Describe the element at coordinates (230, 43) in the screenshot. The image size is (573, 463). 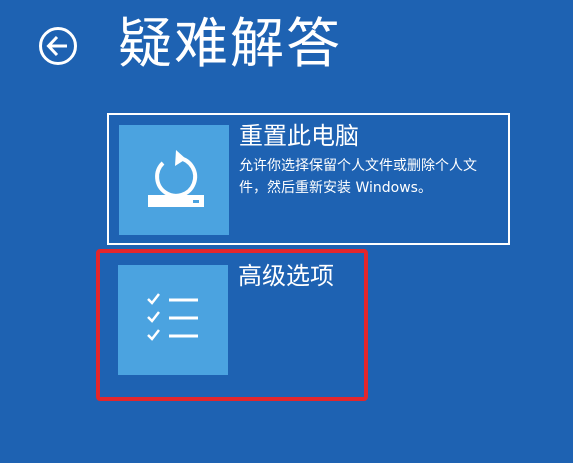
I see `page-title: 疑难解答` at that location.